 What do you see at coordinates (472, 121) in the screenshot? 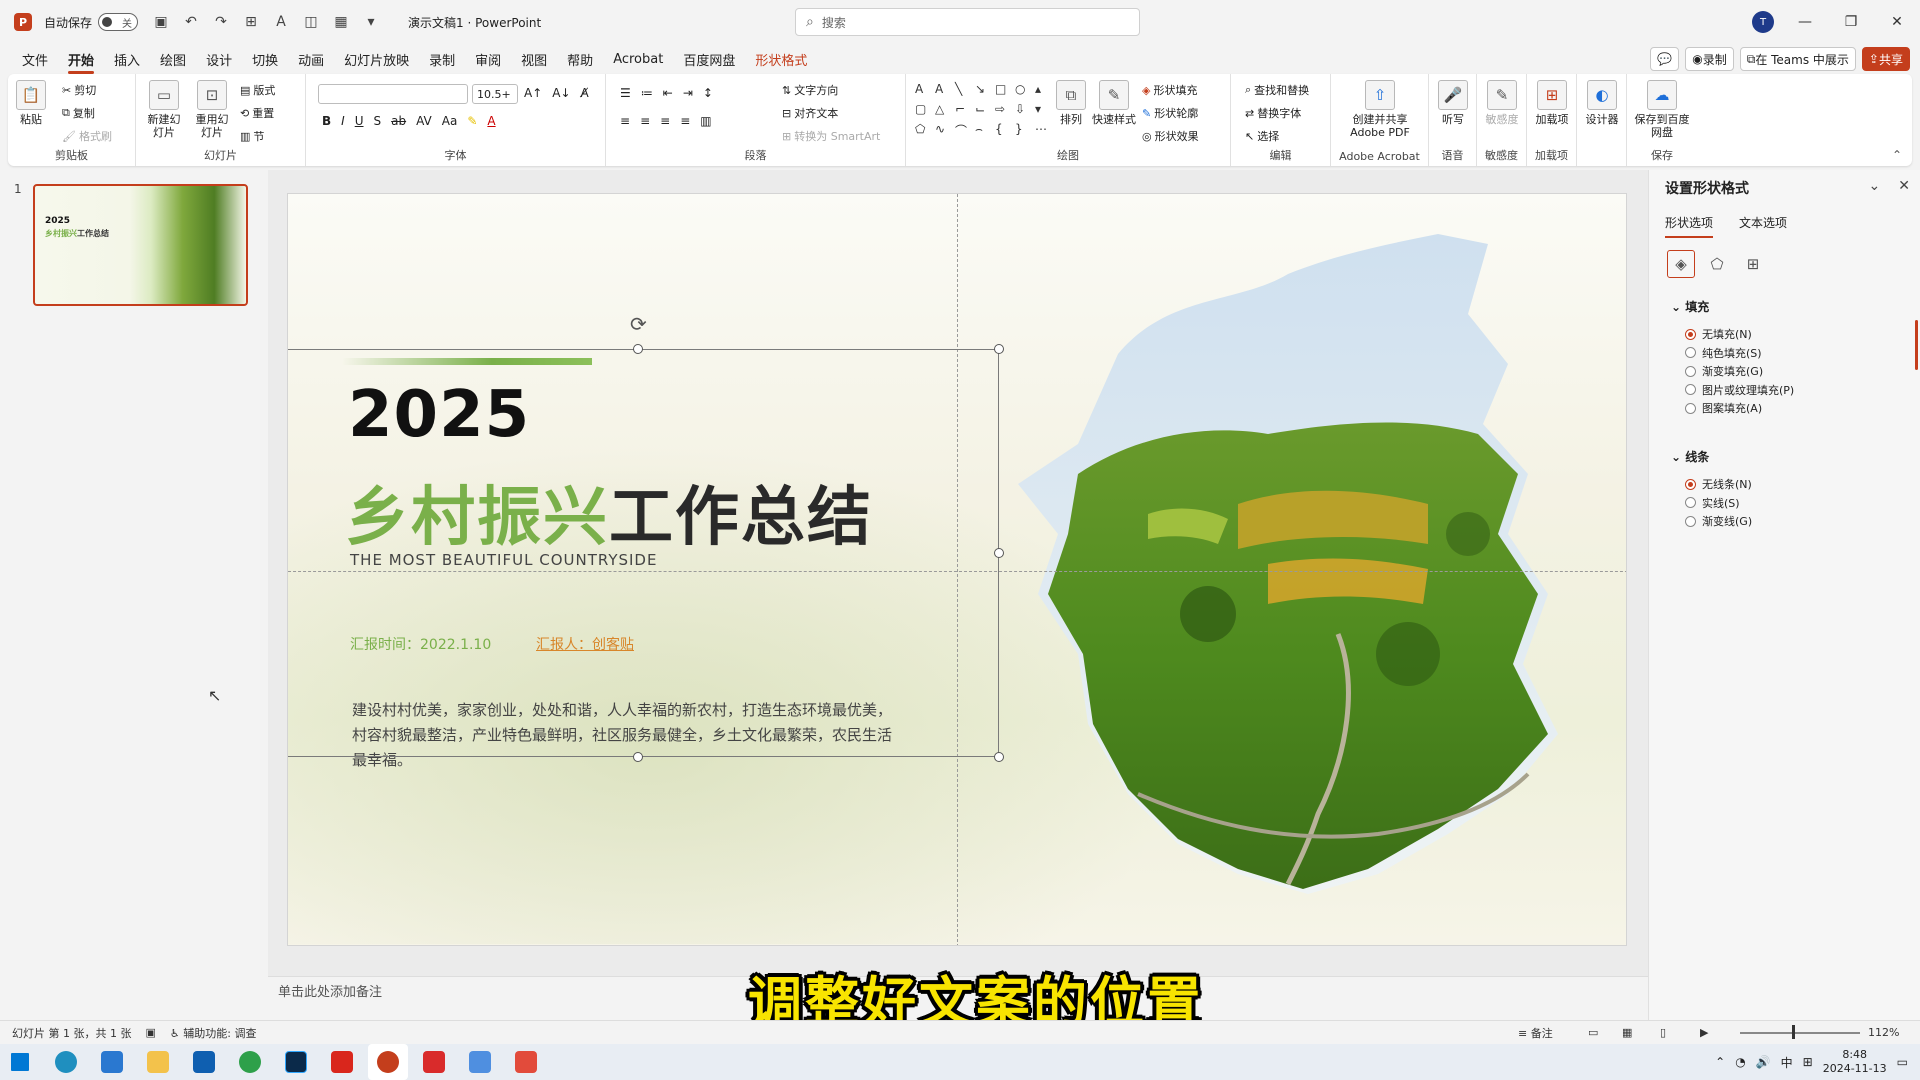
I see `highlight-icon: ✎` at bounding box center [472, 121].